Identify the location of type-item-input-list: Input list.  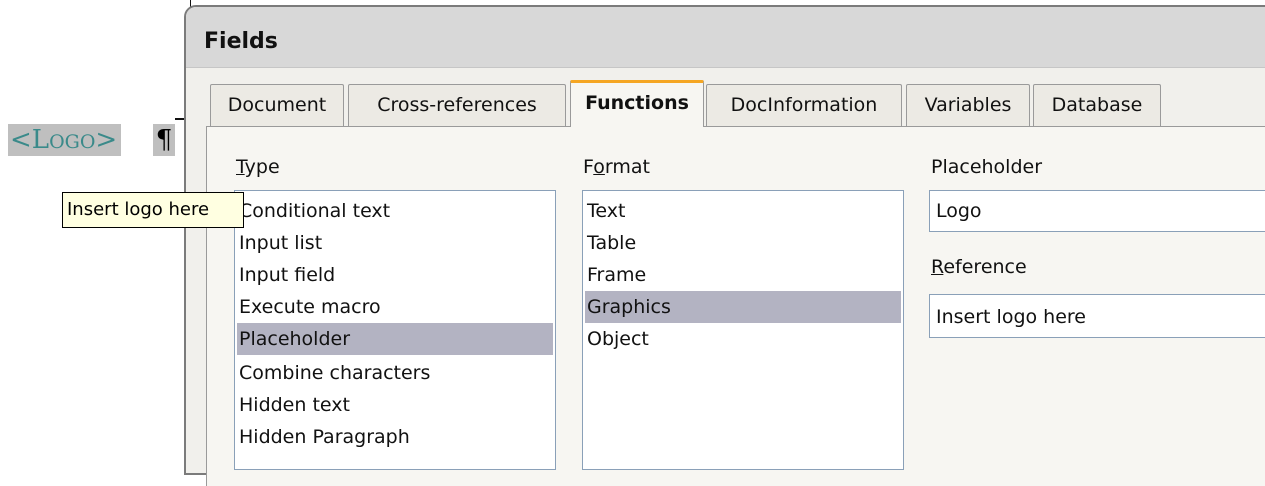
(395, 243).